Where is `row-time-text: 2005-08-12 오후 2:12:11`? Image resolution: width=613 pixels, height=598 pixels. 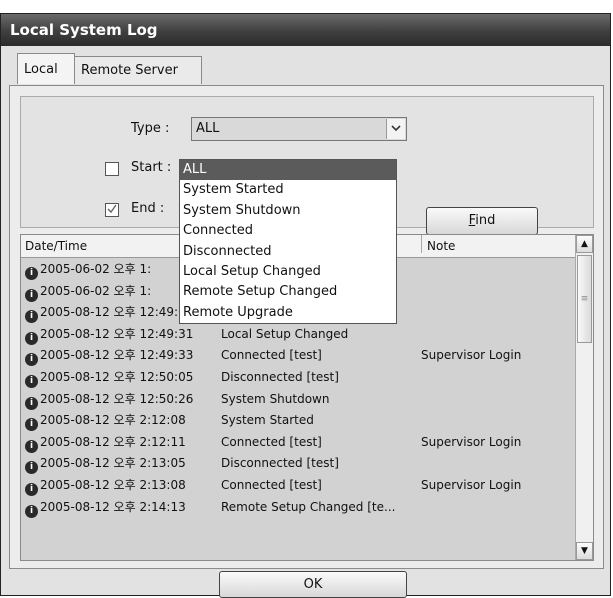
row-time-text: 2005-08-12 오후 2:12:11 is located at coordinates (113, 441).